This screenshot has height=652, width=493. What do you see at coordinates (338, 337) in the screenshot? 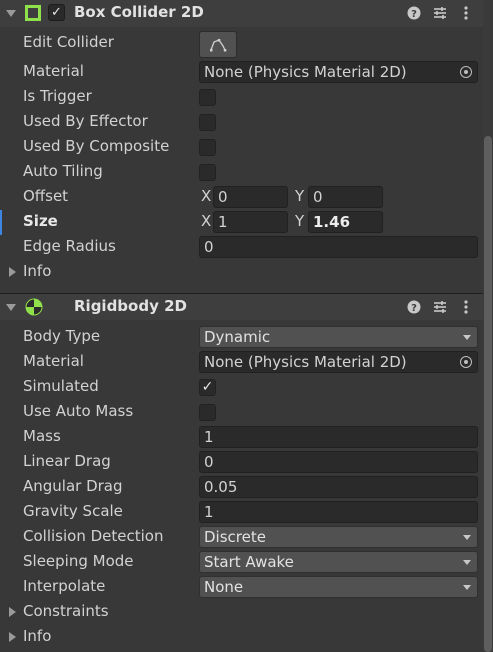
I see `body-type-dropdown: Dynamic` at bounding box center [338, 337].